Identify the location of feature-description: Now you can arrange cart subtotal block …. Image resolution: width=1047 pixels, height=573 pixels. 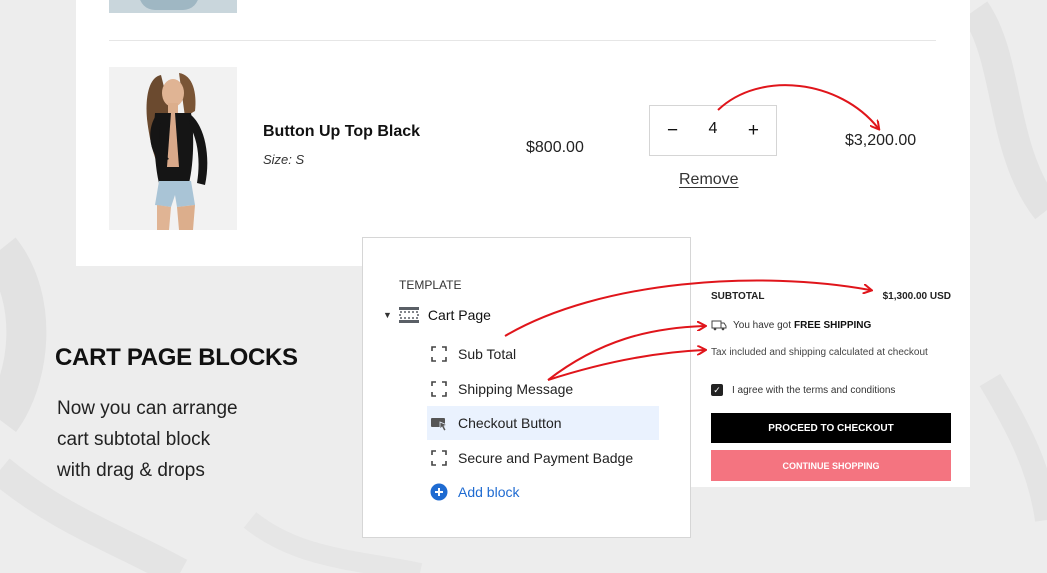
(192, 439).